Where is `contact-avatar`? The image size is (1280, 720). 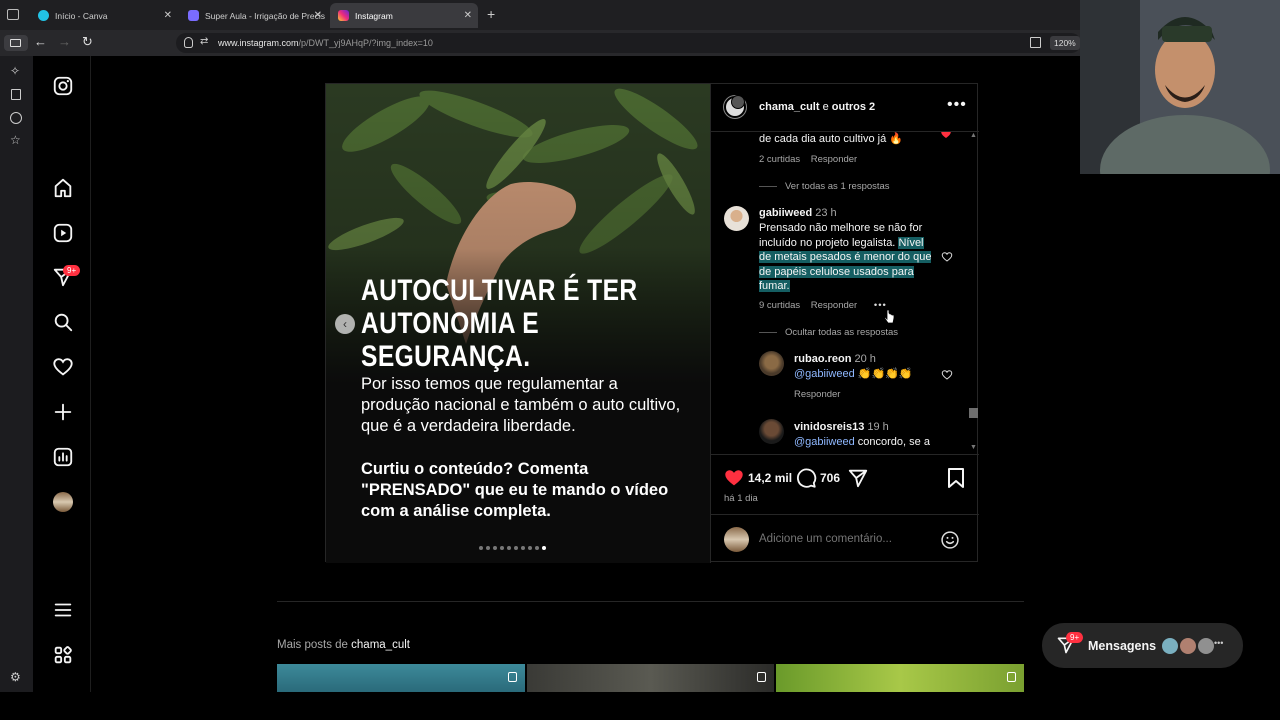 contact-avatar is located at coordinates (1188, 646).